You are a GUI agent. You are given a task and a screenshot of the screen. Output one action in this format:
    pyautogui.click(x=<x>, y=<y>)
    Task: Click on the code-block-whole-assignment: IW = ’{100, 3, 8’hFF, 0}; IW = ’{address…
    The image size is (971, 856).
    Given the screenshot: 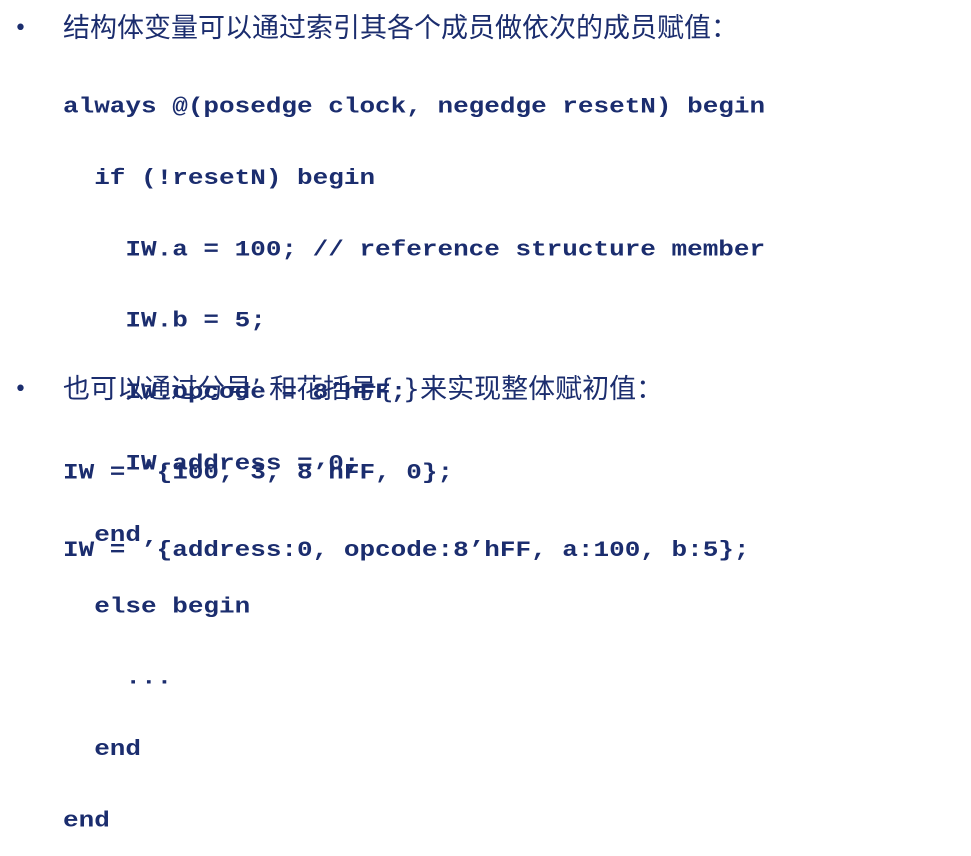 What is the action you would take?
    pyautogui.click(x=406, y=499)
    